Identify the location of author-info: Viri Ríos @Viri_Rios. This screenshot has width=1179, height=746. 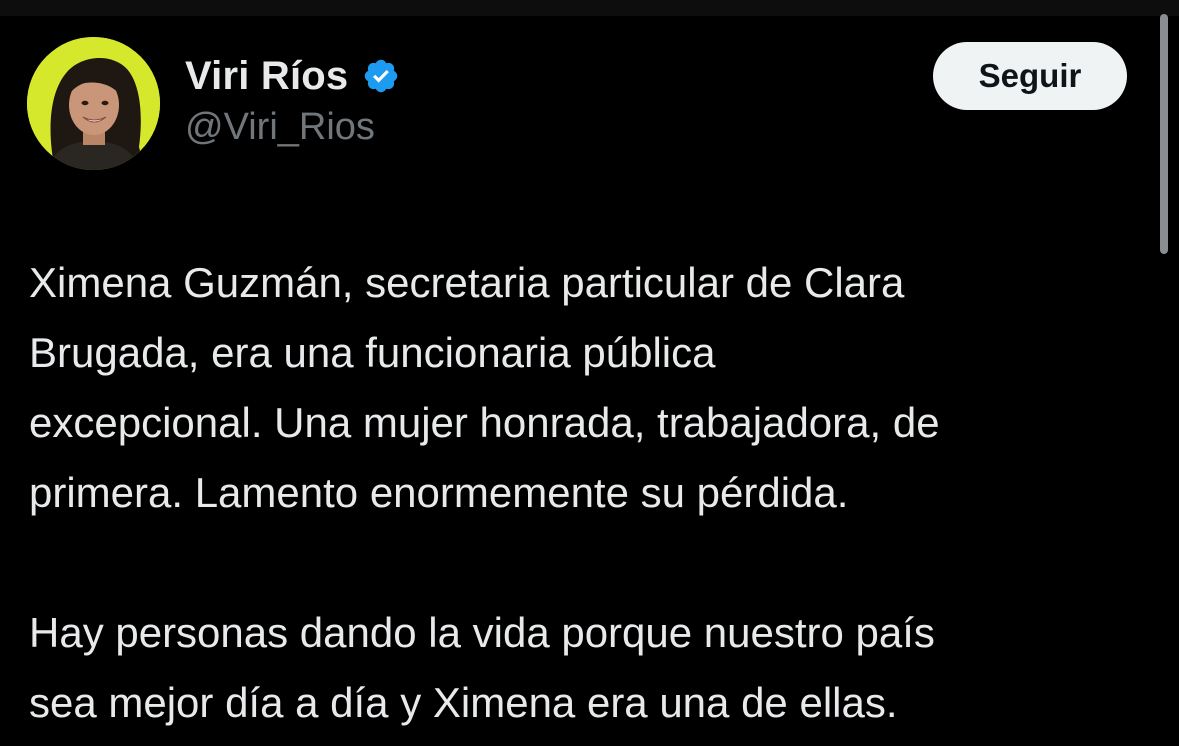
(292, 99).